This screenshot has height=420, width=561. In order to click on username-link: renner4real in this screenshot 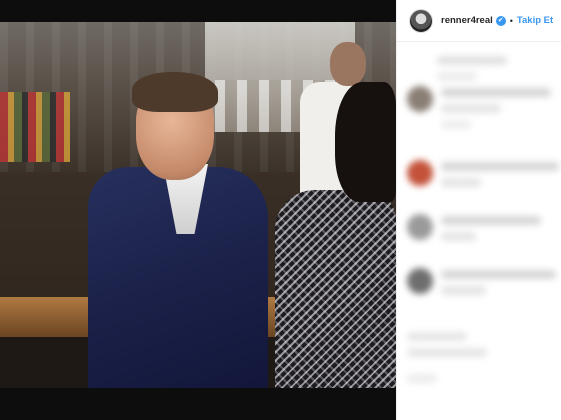, I will do `click(467, 20)`.